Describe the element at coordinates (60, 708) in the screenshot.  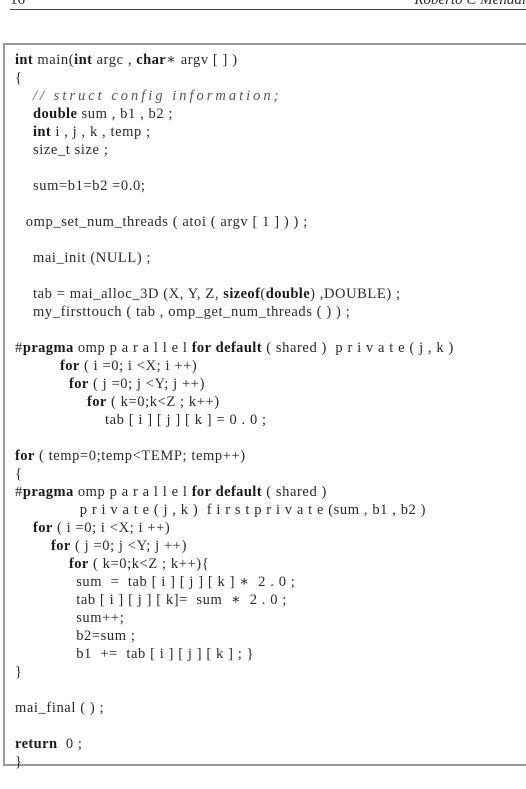
I see `code-text: mai_final ( ) ;` at that location.